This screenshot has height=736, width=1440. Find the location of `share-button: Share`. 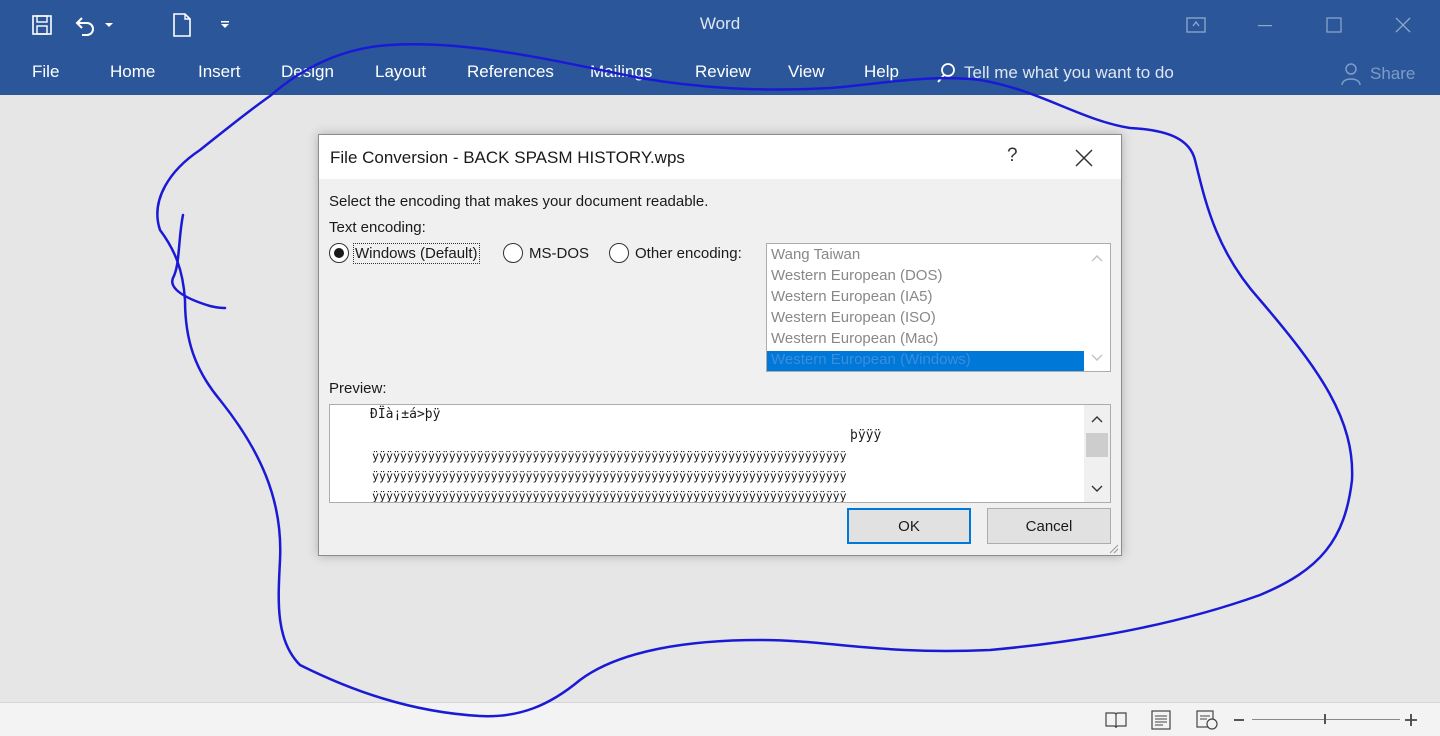

share-button: Share is located at coordinates (1377, 74).